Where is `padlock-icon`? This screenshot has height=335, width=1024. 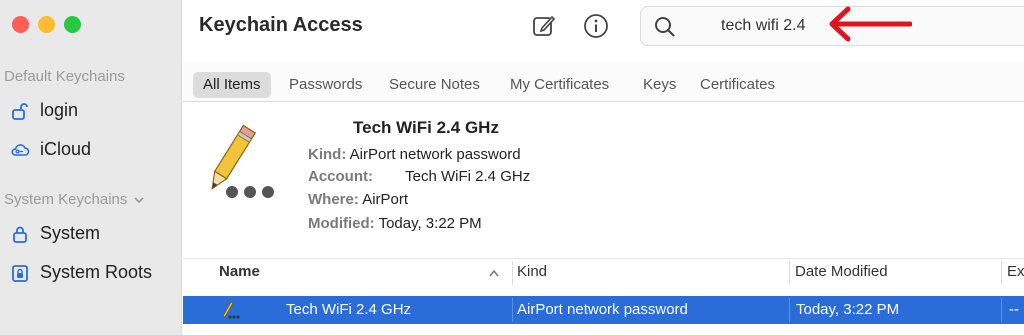 padlock-icon is located at coordinates (20, 234).